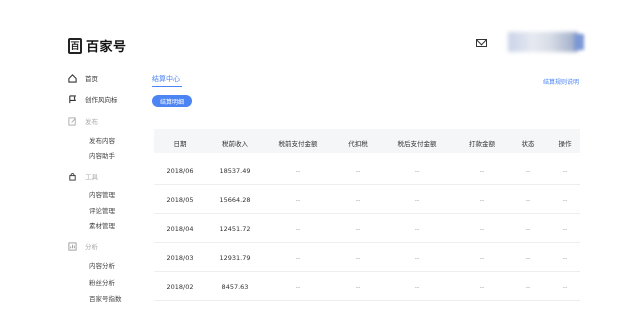 This screenshot has width=640, height=325. I want to click on mail-icon, so click(481, 43).